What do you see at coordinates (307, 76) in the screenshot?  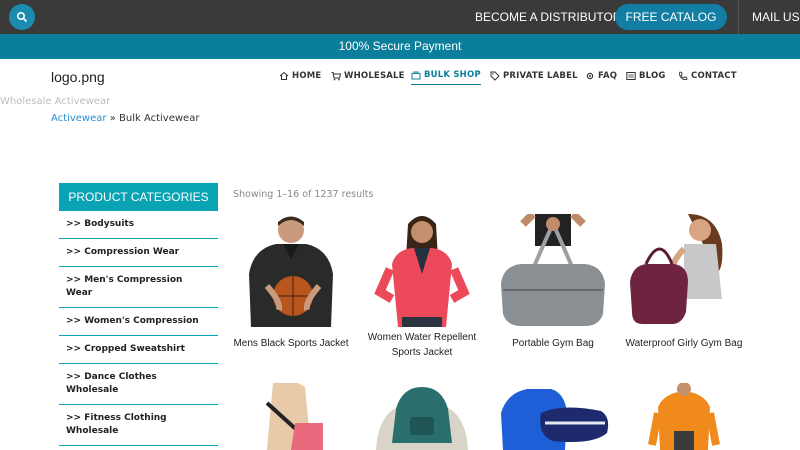 I see `nav-home-label: HOME` at bounding box center [307, 76].